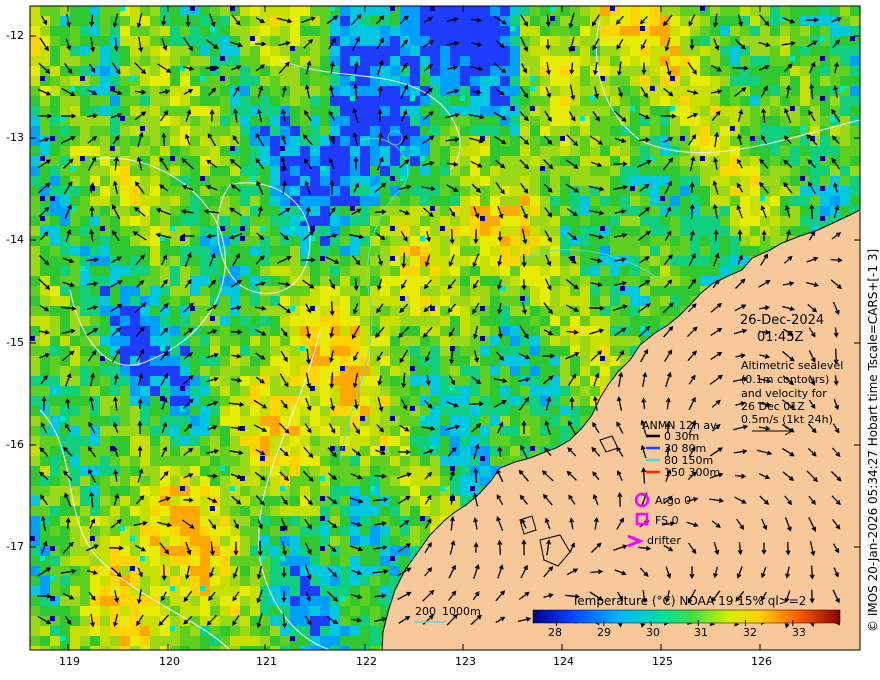  I want to click on colorbar-title: Temperature (°C) NOAA 19 15% ql>=2, so click(689, 601).